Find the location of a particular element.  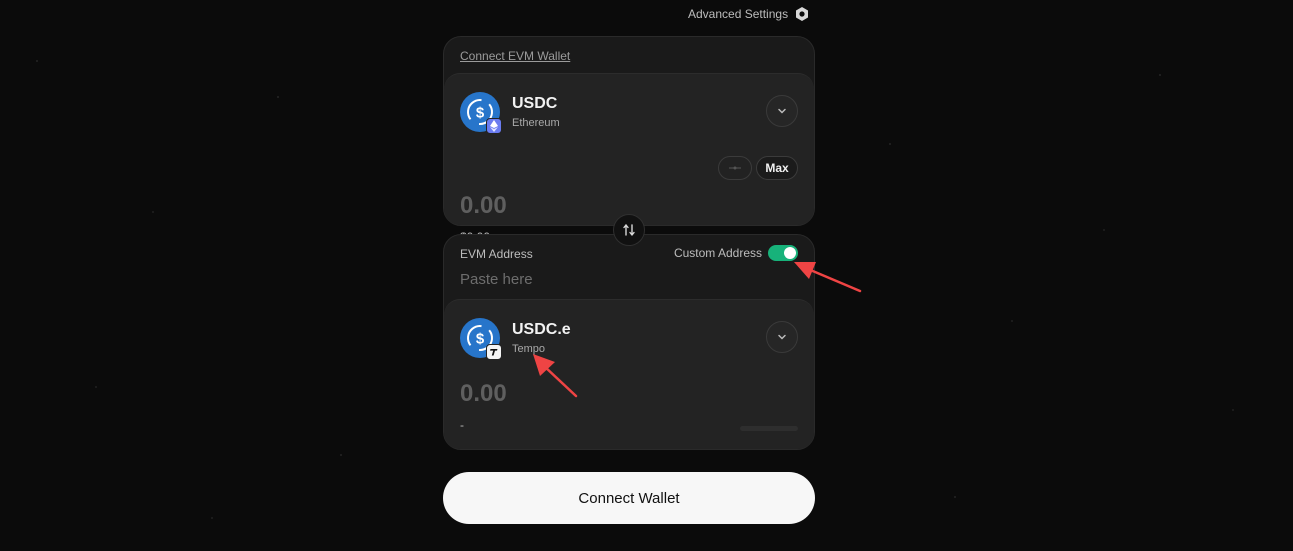

to-amount-value: 0.00 is located at coordinates (483, 393).